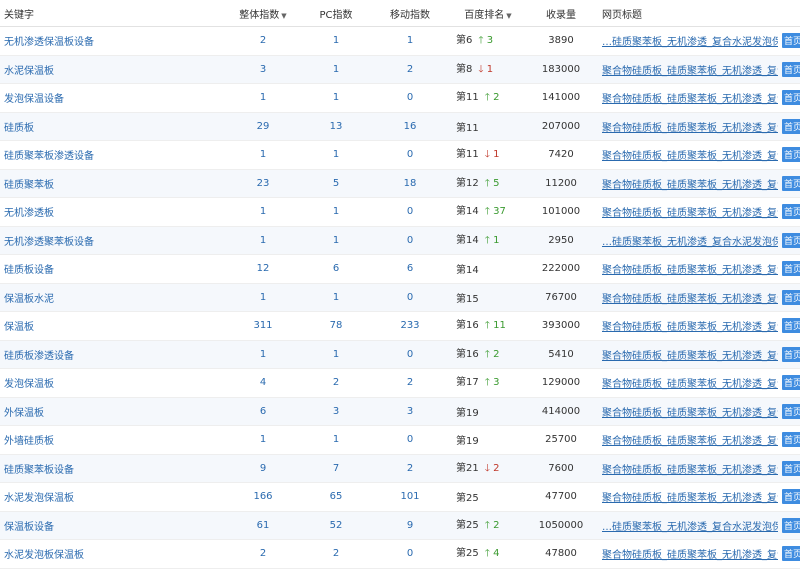 The height and width of the screenshot is (569, 800). I want to click on keyword-link: 硅质板, so click(19, 128).